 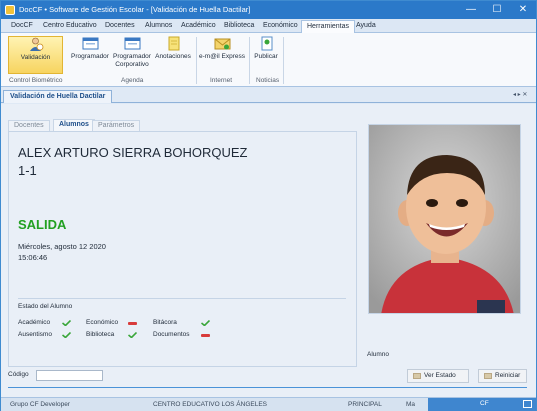 I want to click on ver-estado-button: Ver Estado, so click(x=438, y=376).